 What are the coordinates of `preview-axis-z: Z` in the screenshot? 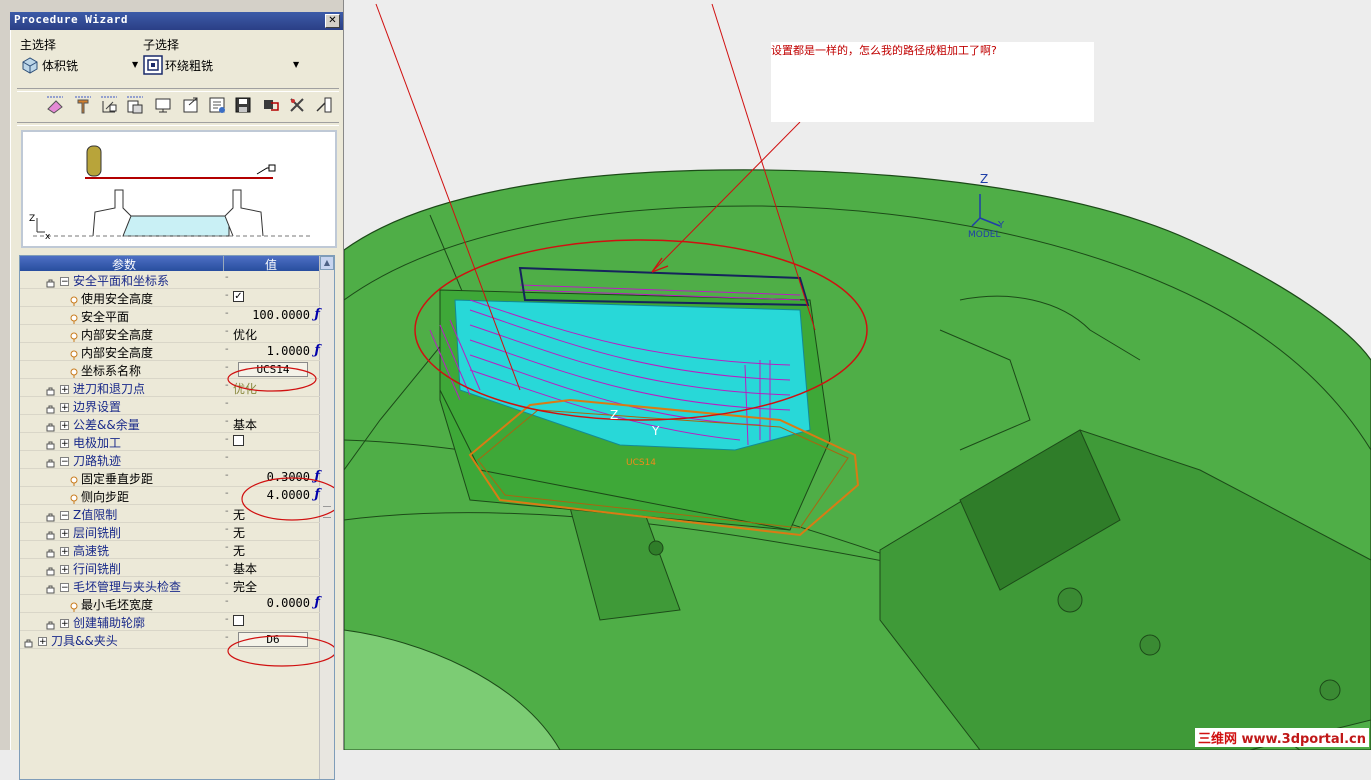 It's located at (32, 219).